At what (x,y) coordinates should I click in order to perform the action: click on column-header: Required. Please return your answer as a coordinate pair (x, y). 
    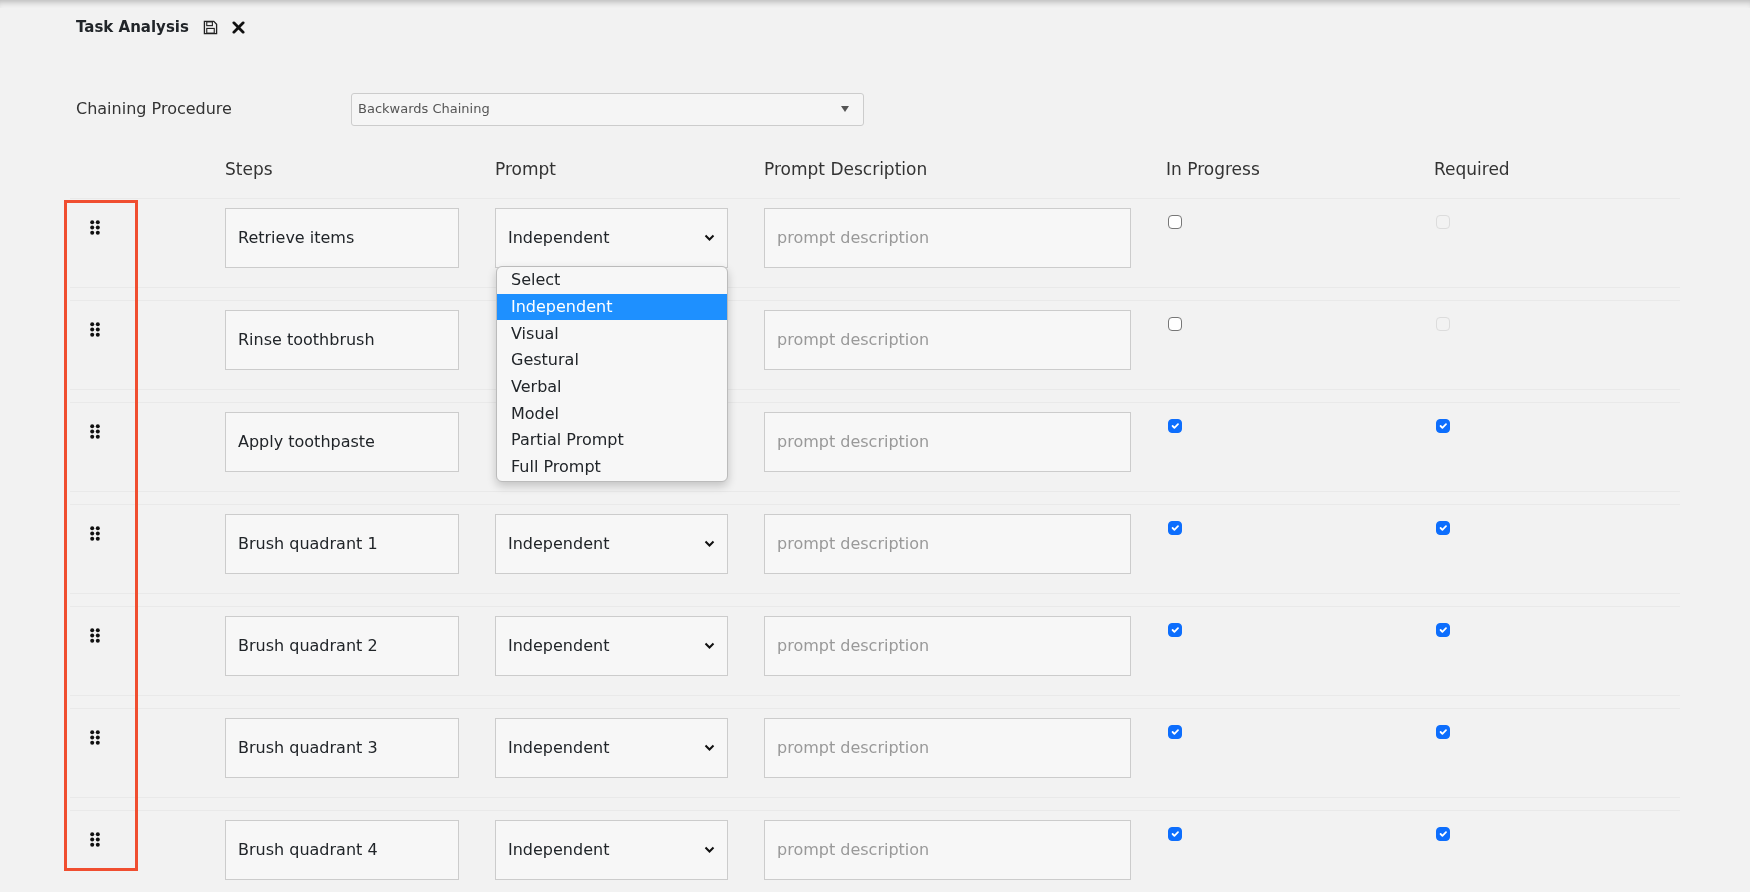
    Looking at the image, I should click on (1472, 168).